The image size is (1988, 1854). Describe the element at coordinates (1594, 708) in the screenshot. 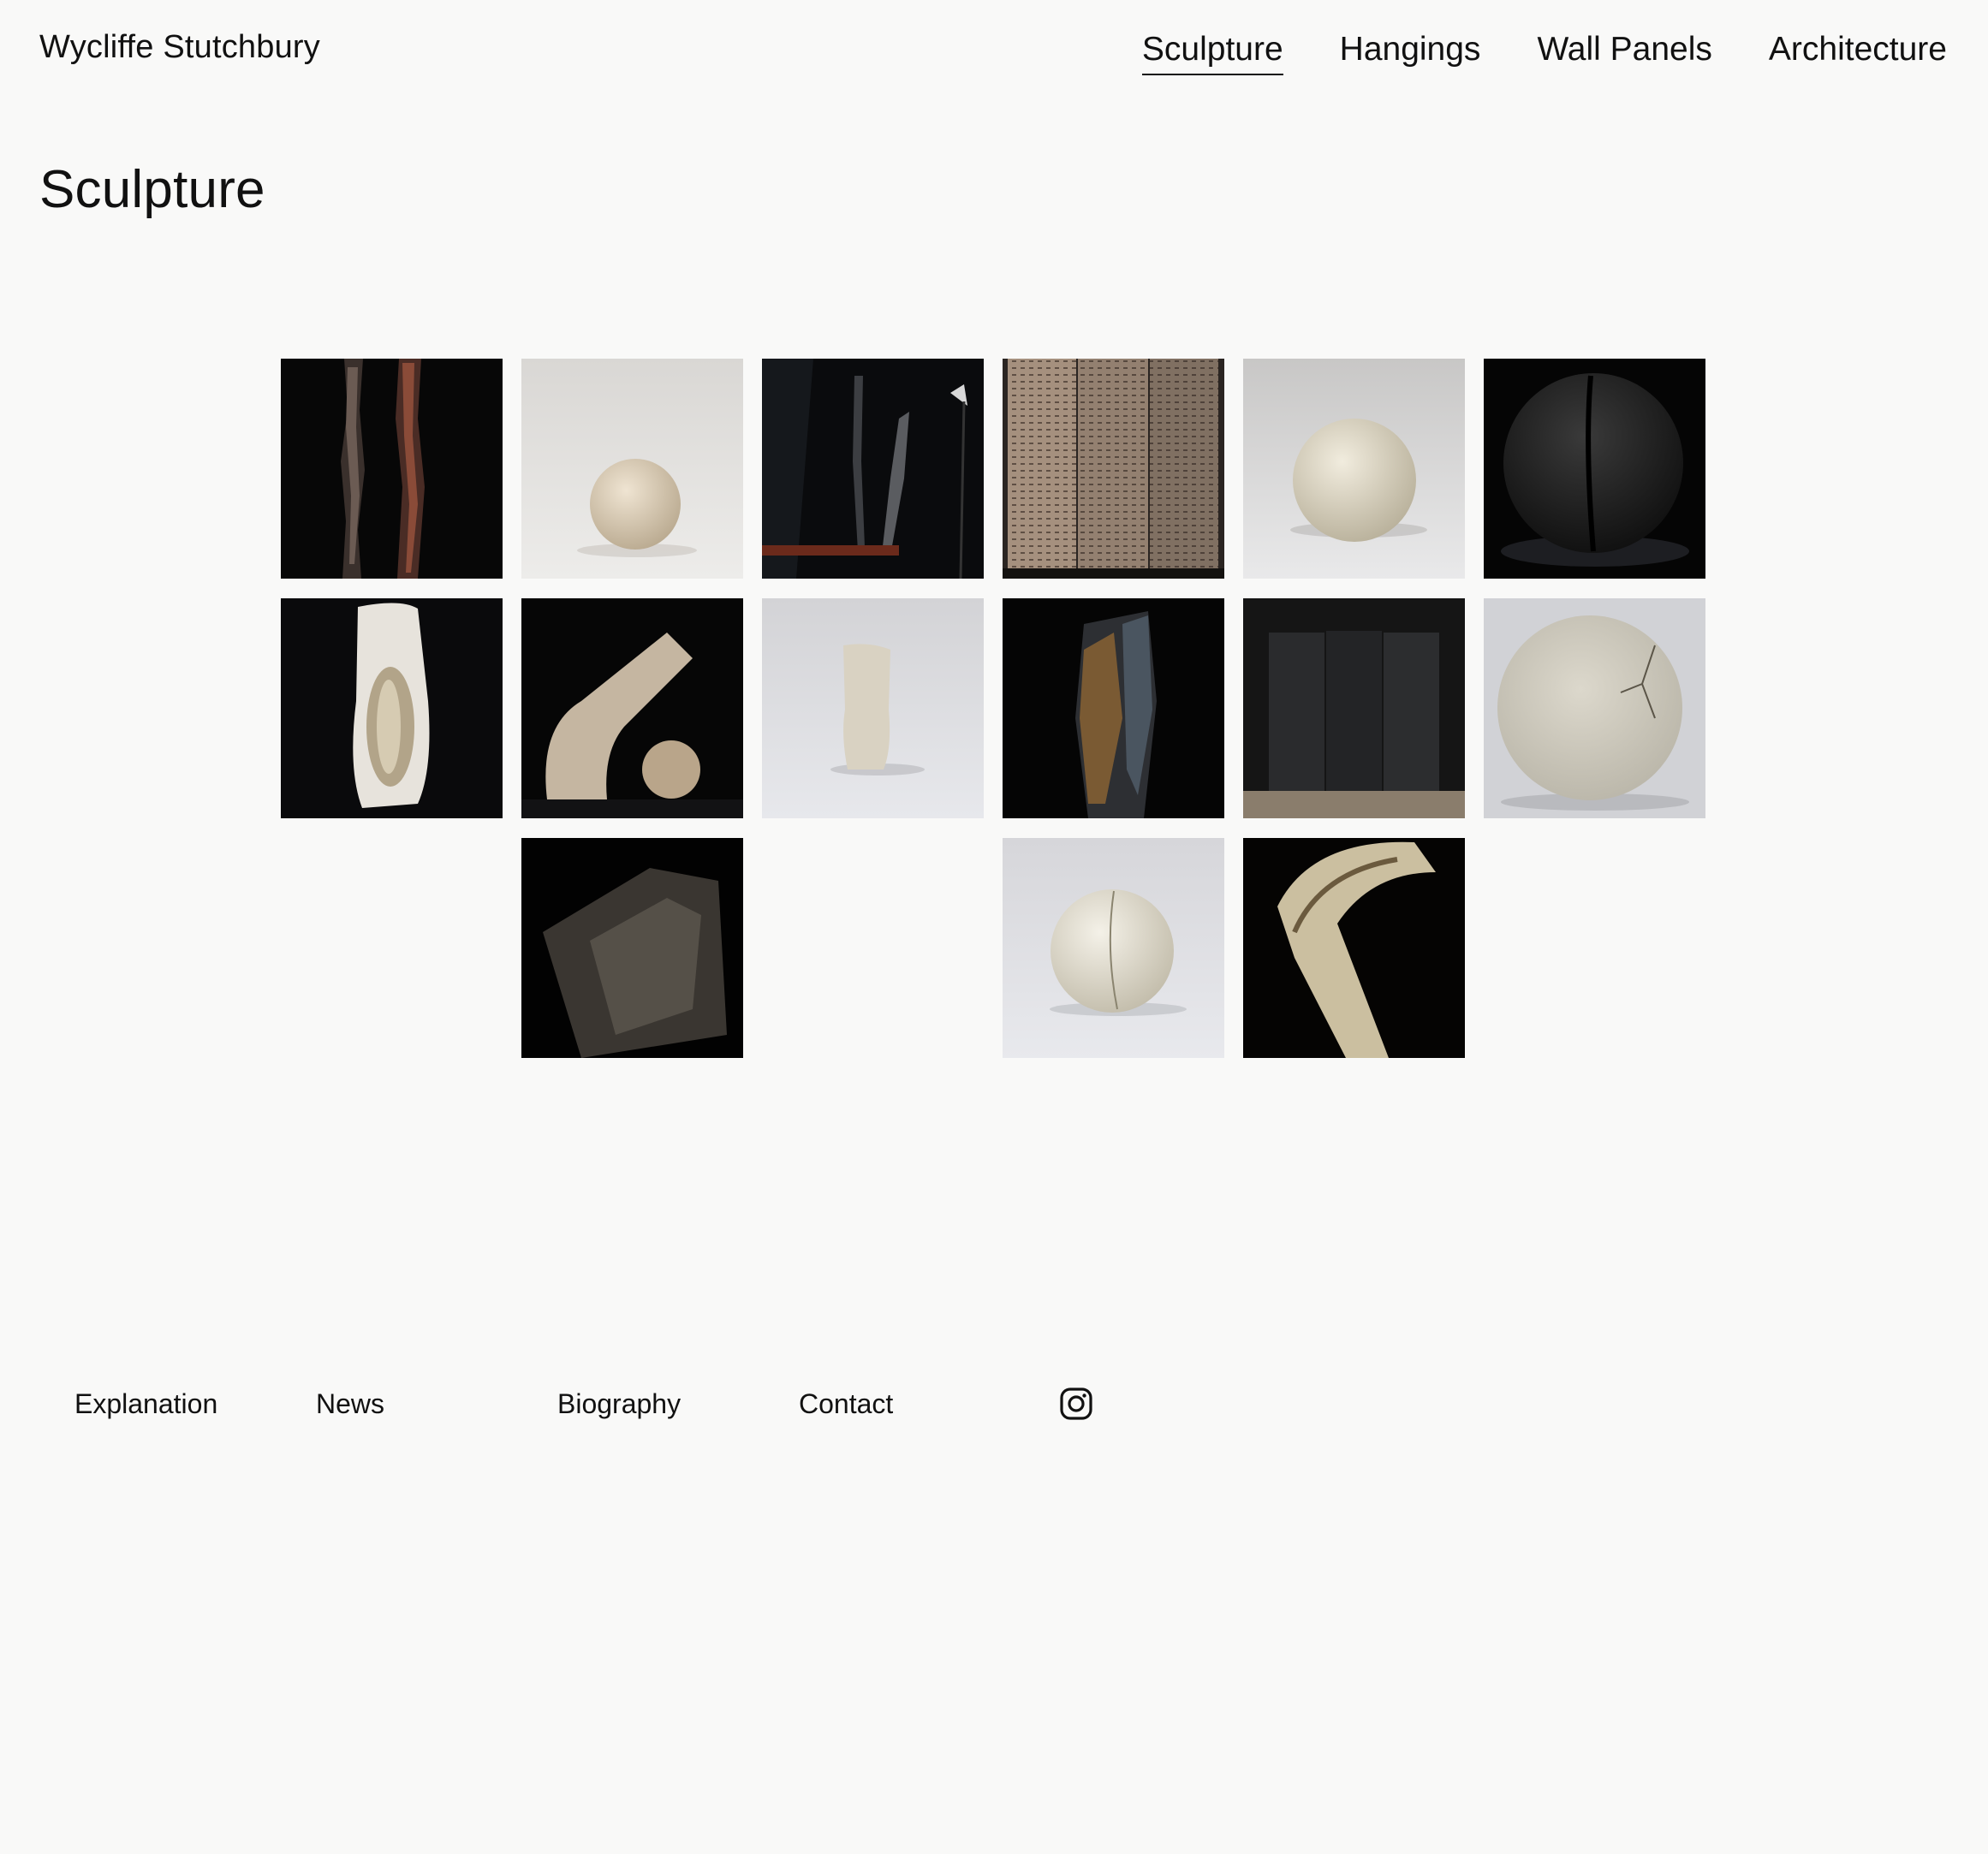

I see `gallery-tile-cracked-pale-disc` at that location.